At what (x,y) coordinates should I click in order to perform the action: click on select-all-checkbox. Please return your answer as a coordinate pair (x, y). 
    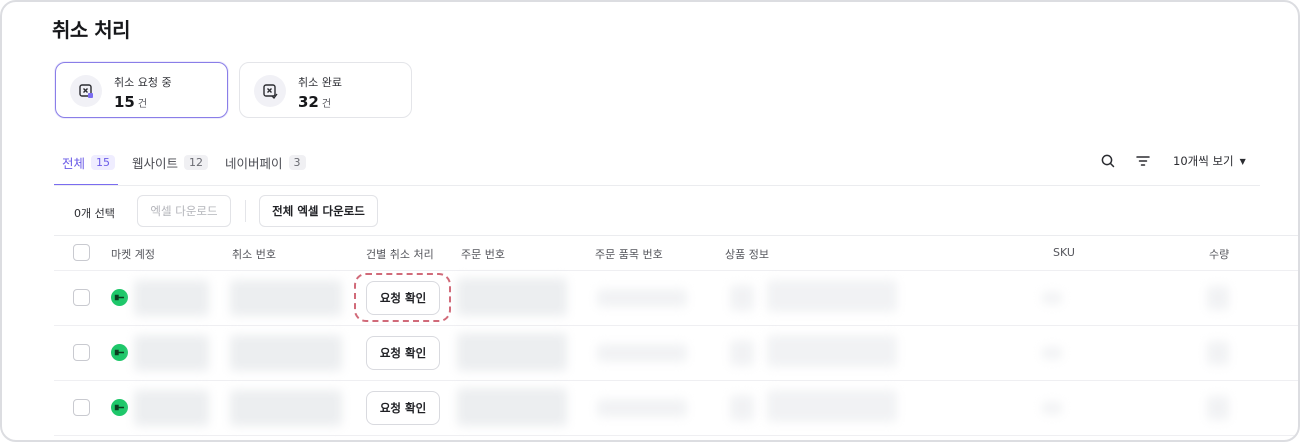
    Looking at the image, I should click on (81, 252).